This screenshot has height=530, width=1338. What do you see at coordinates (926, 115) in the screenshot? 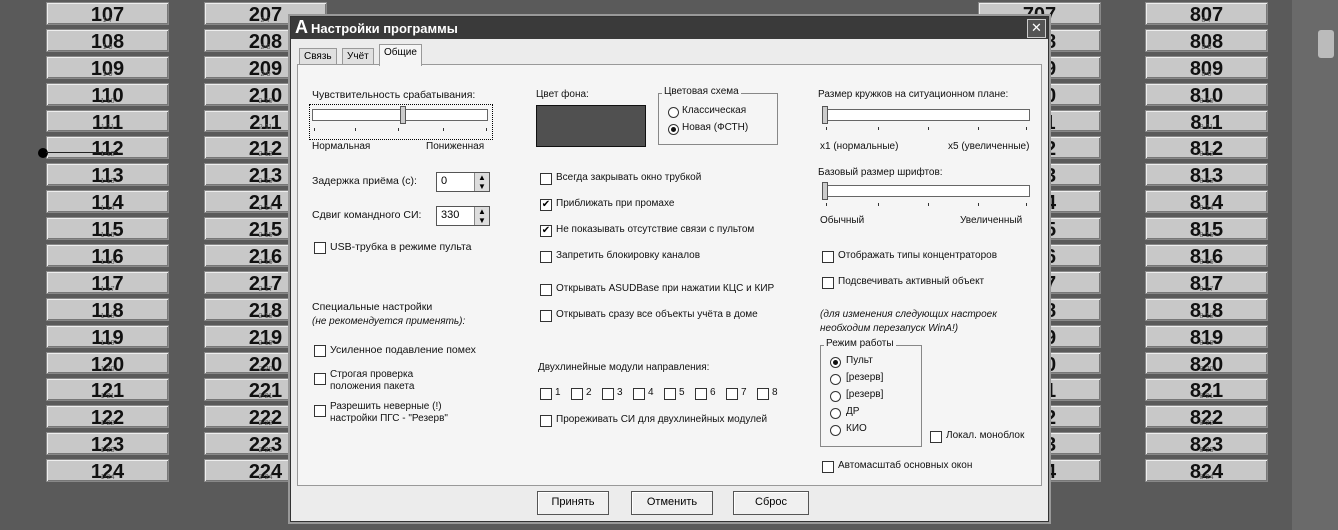
I see `circle-size-track` at bounding box center [926, 115].